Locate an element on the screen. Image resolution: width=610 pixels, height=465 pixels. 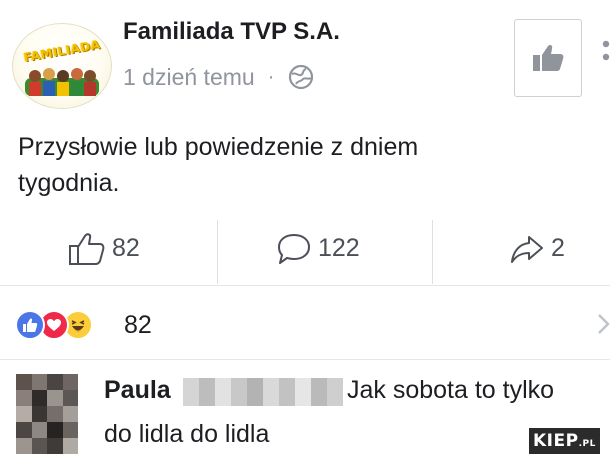
thumbs-up-outline-icon is located at coordinates (87, 248).